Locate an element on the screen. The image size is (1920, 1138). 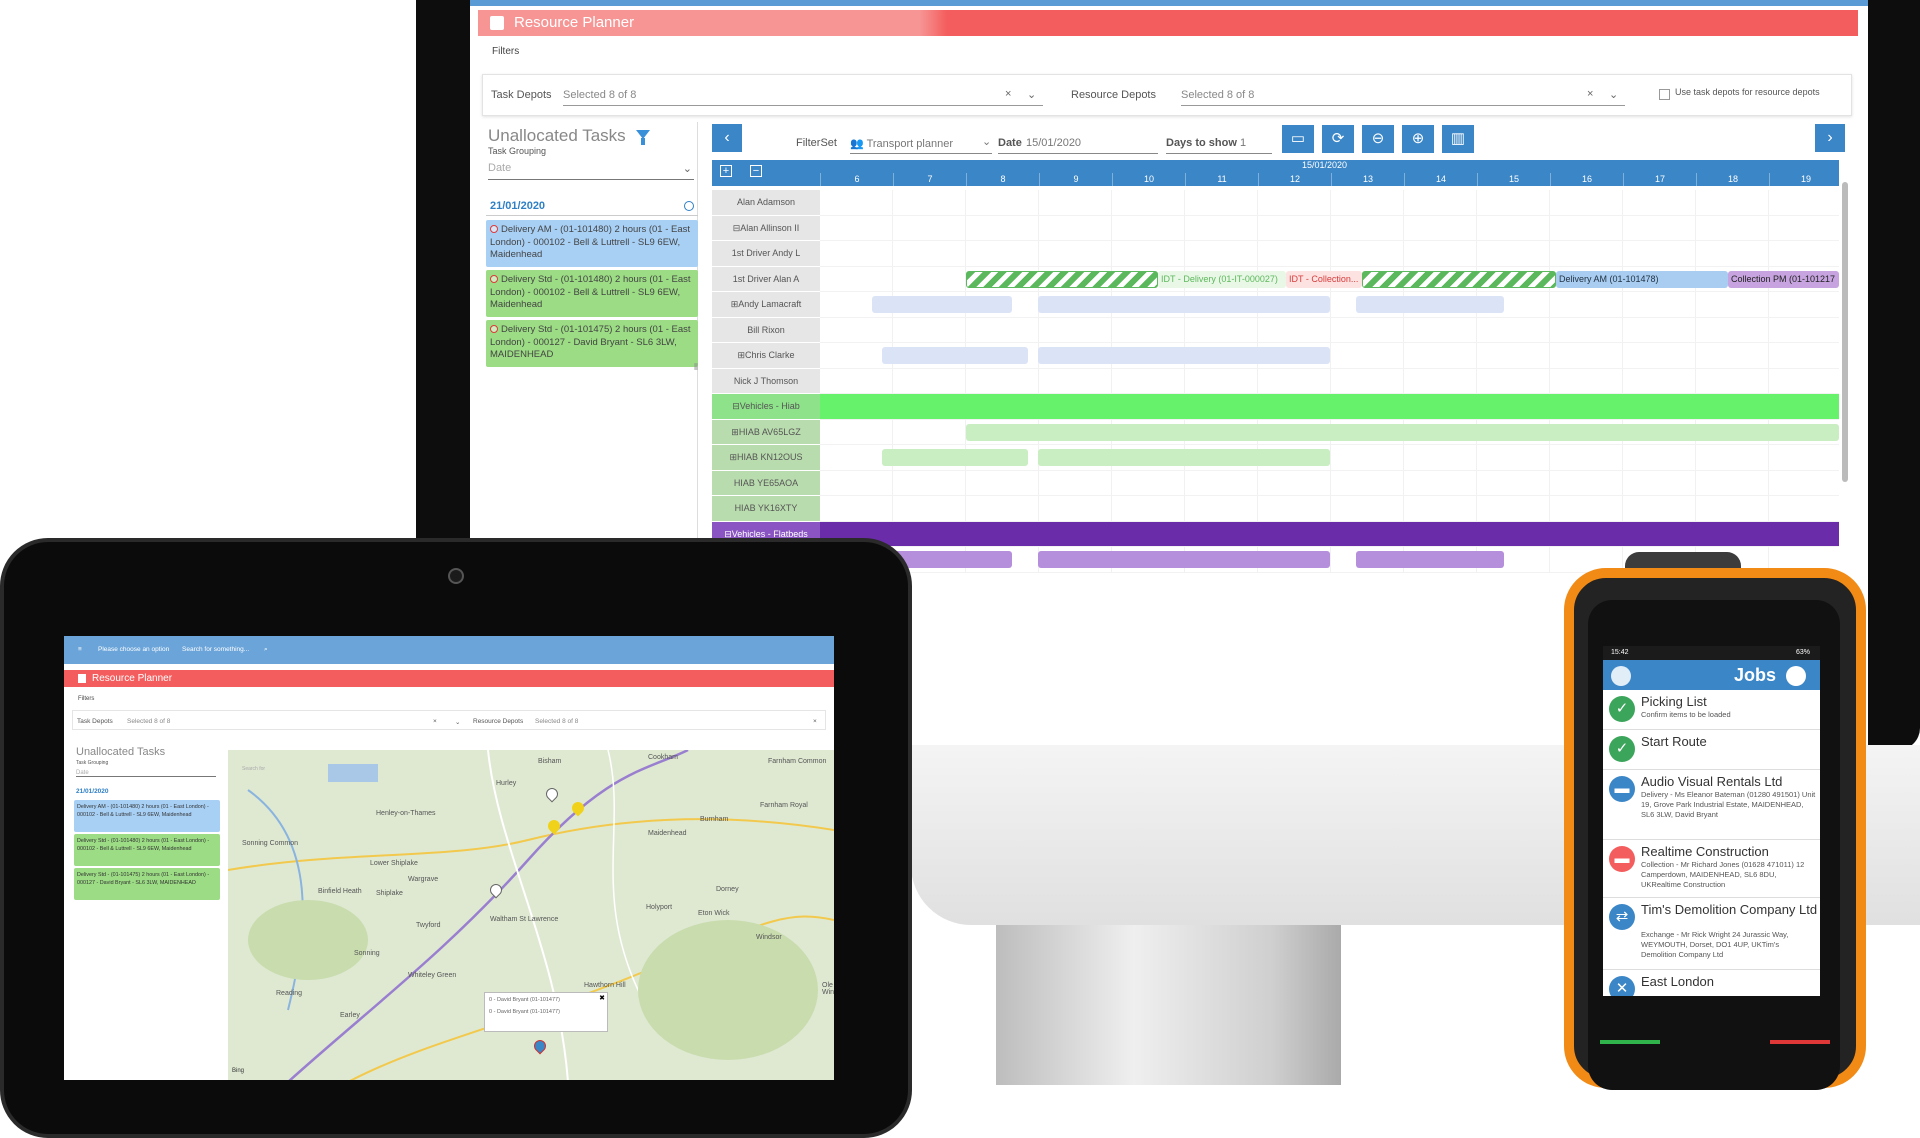
search-icon: ⌕ is located at coordinates (266, 650).